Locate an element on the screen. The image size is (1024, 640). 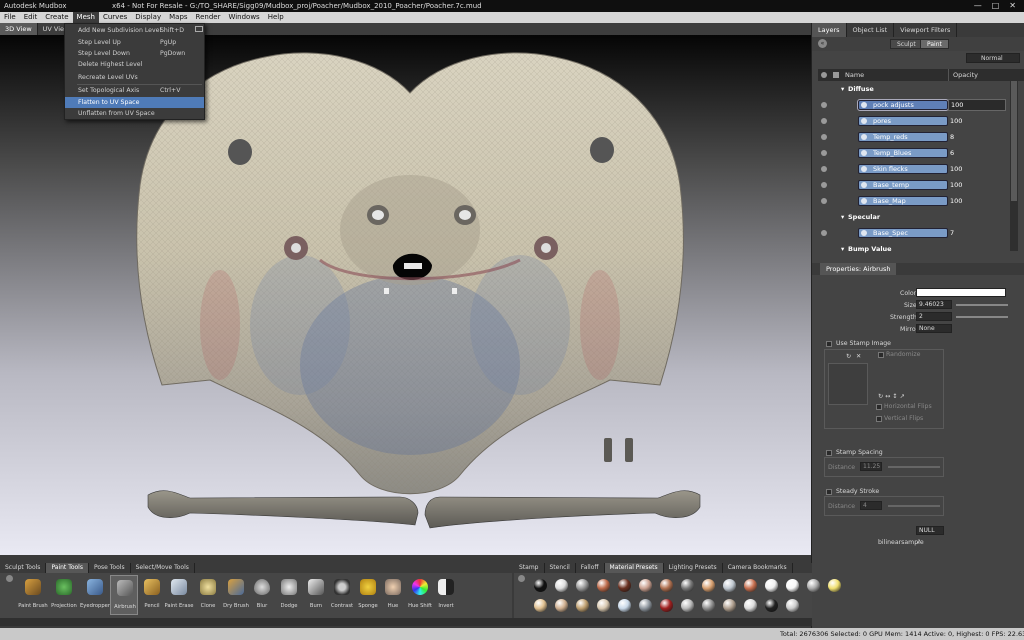
menu-file: File is located at coordinates (10, 17).